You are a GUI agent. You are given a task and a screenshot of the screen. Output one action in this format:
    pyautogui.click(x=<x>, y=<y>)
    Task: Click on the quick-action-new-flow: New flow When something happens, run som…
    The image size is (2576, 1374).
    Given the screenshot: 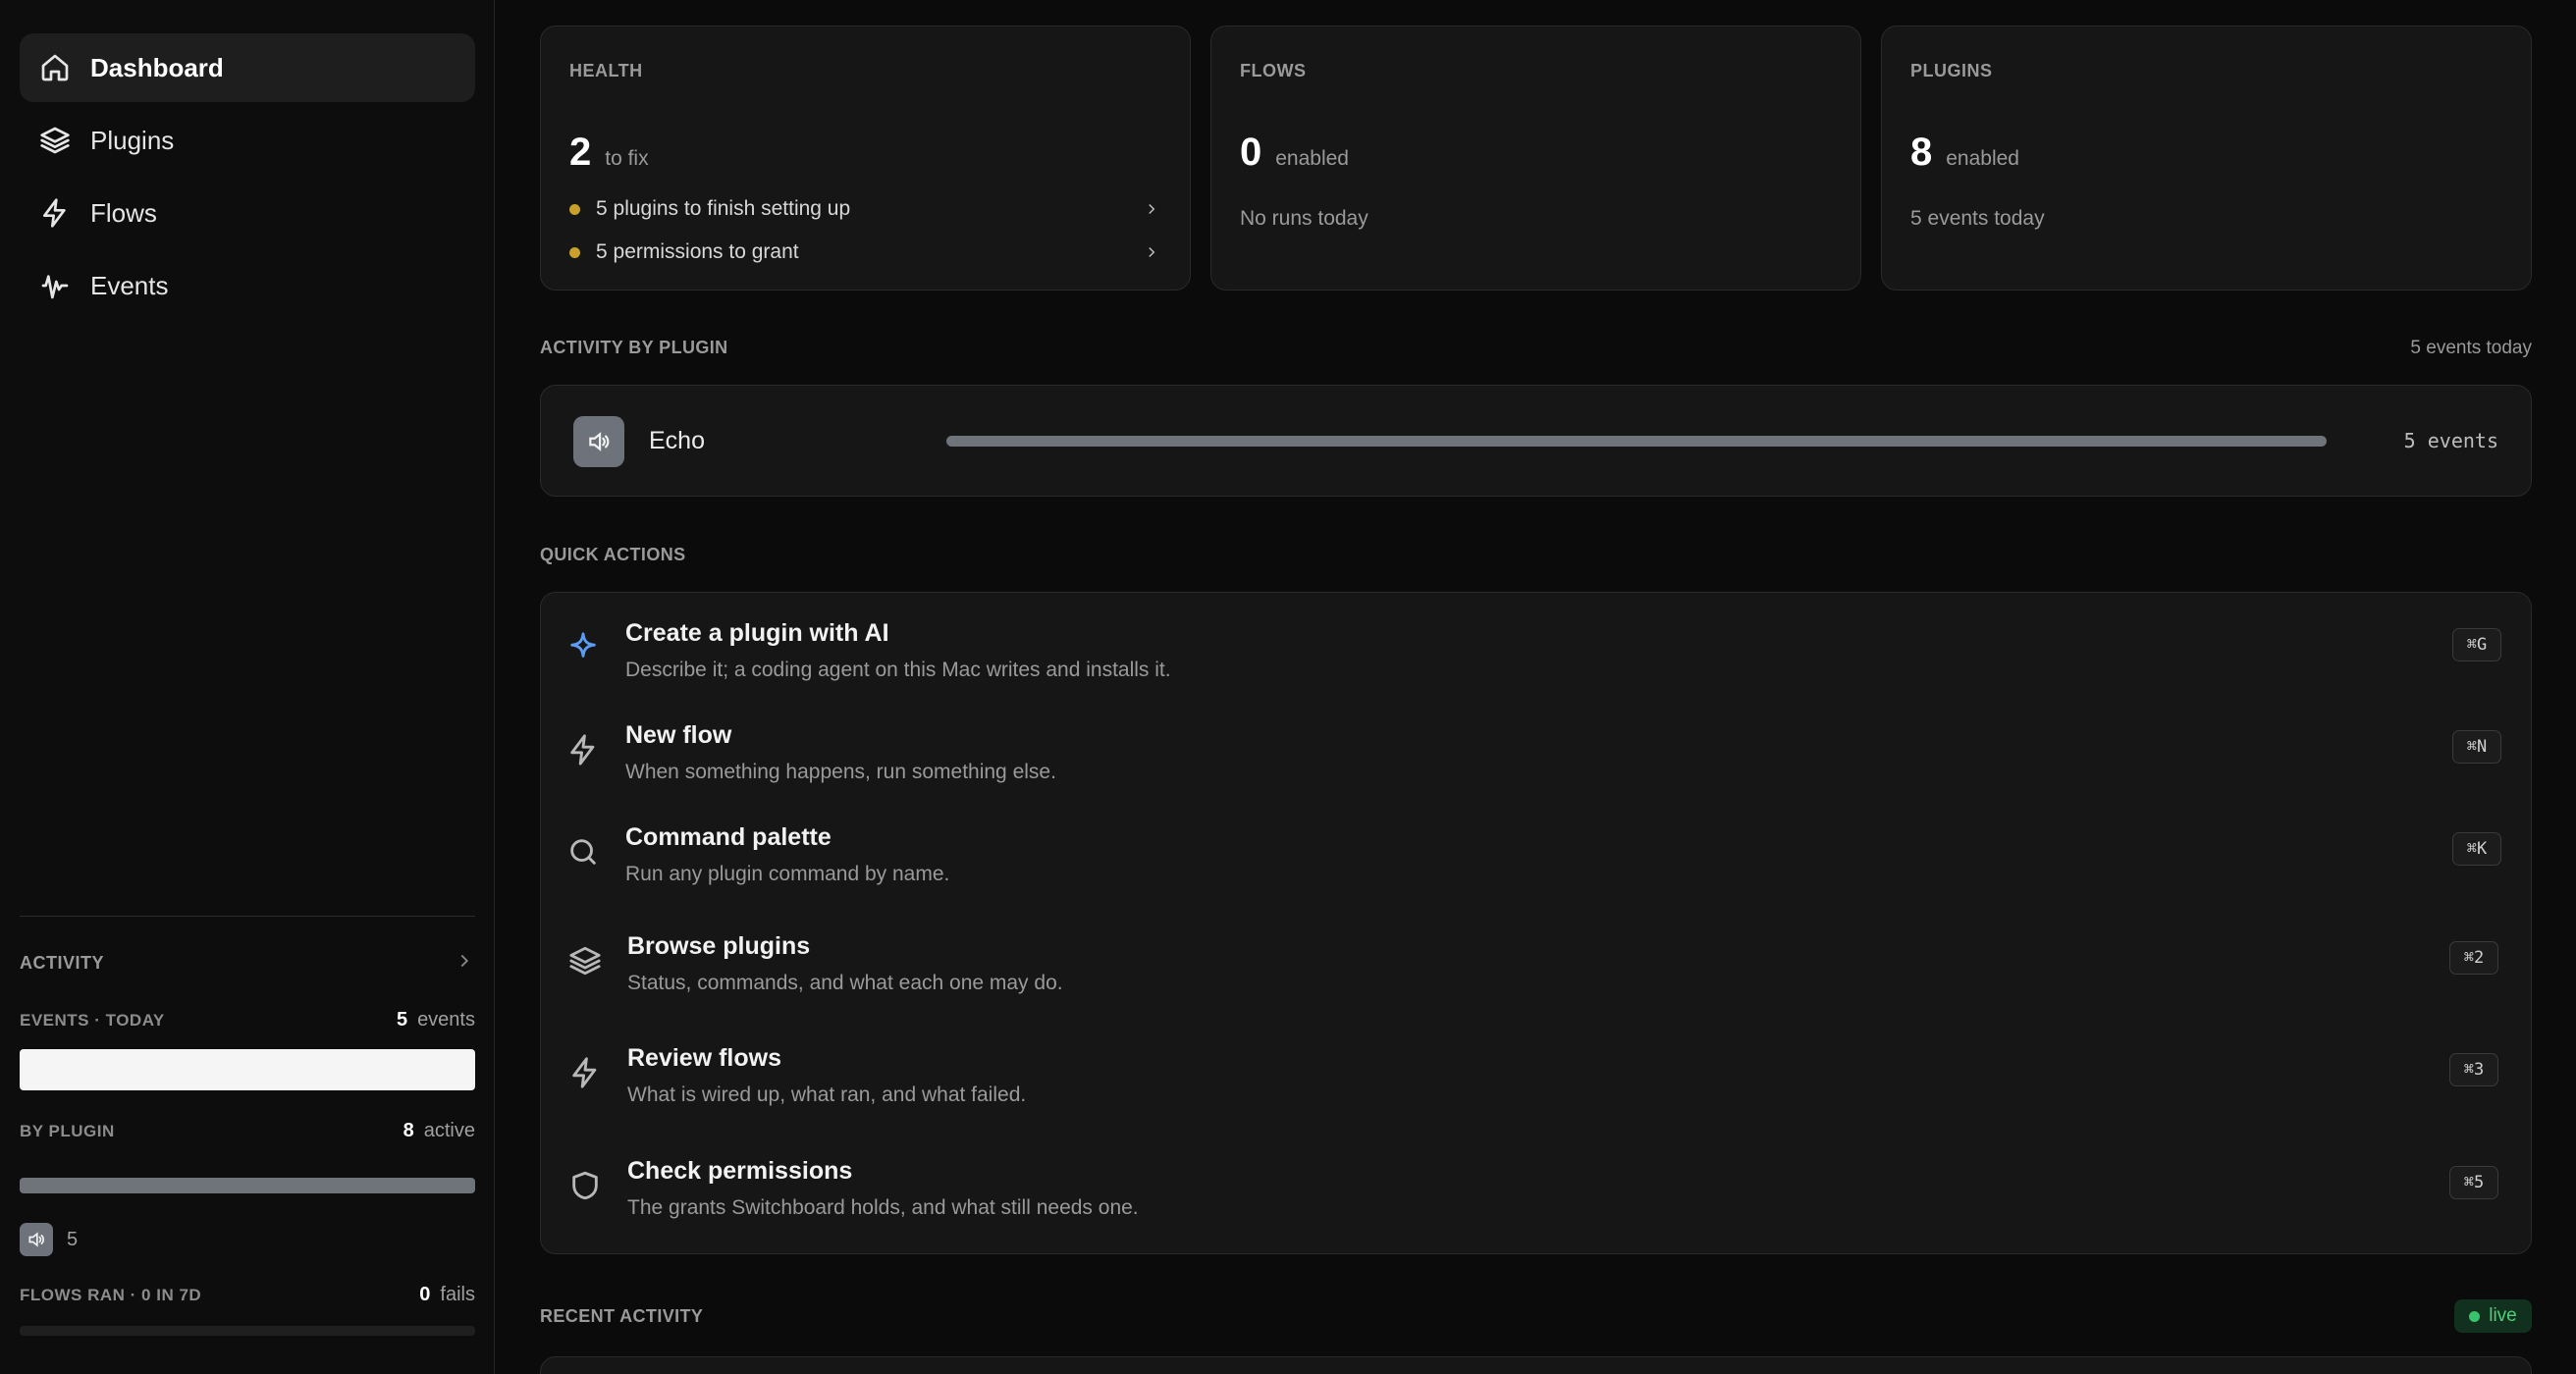 What is the action you would take?
    pyautogui.click(x=1536, y=766)
    